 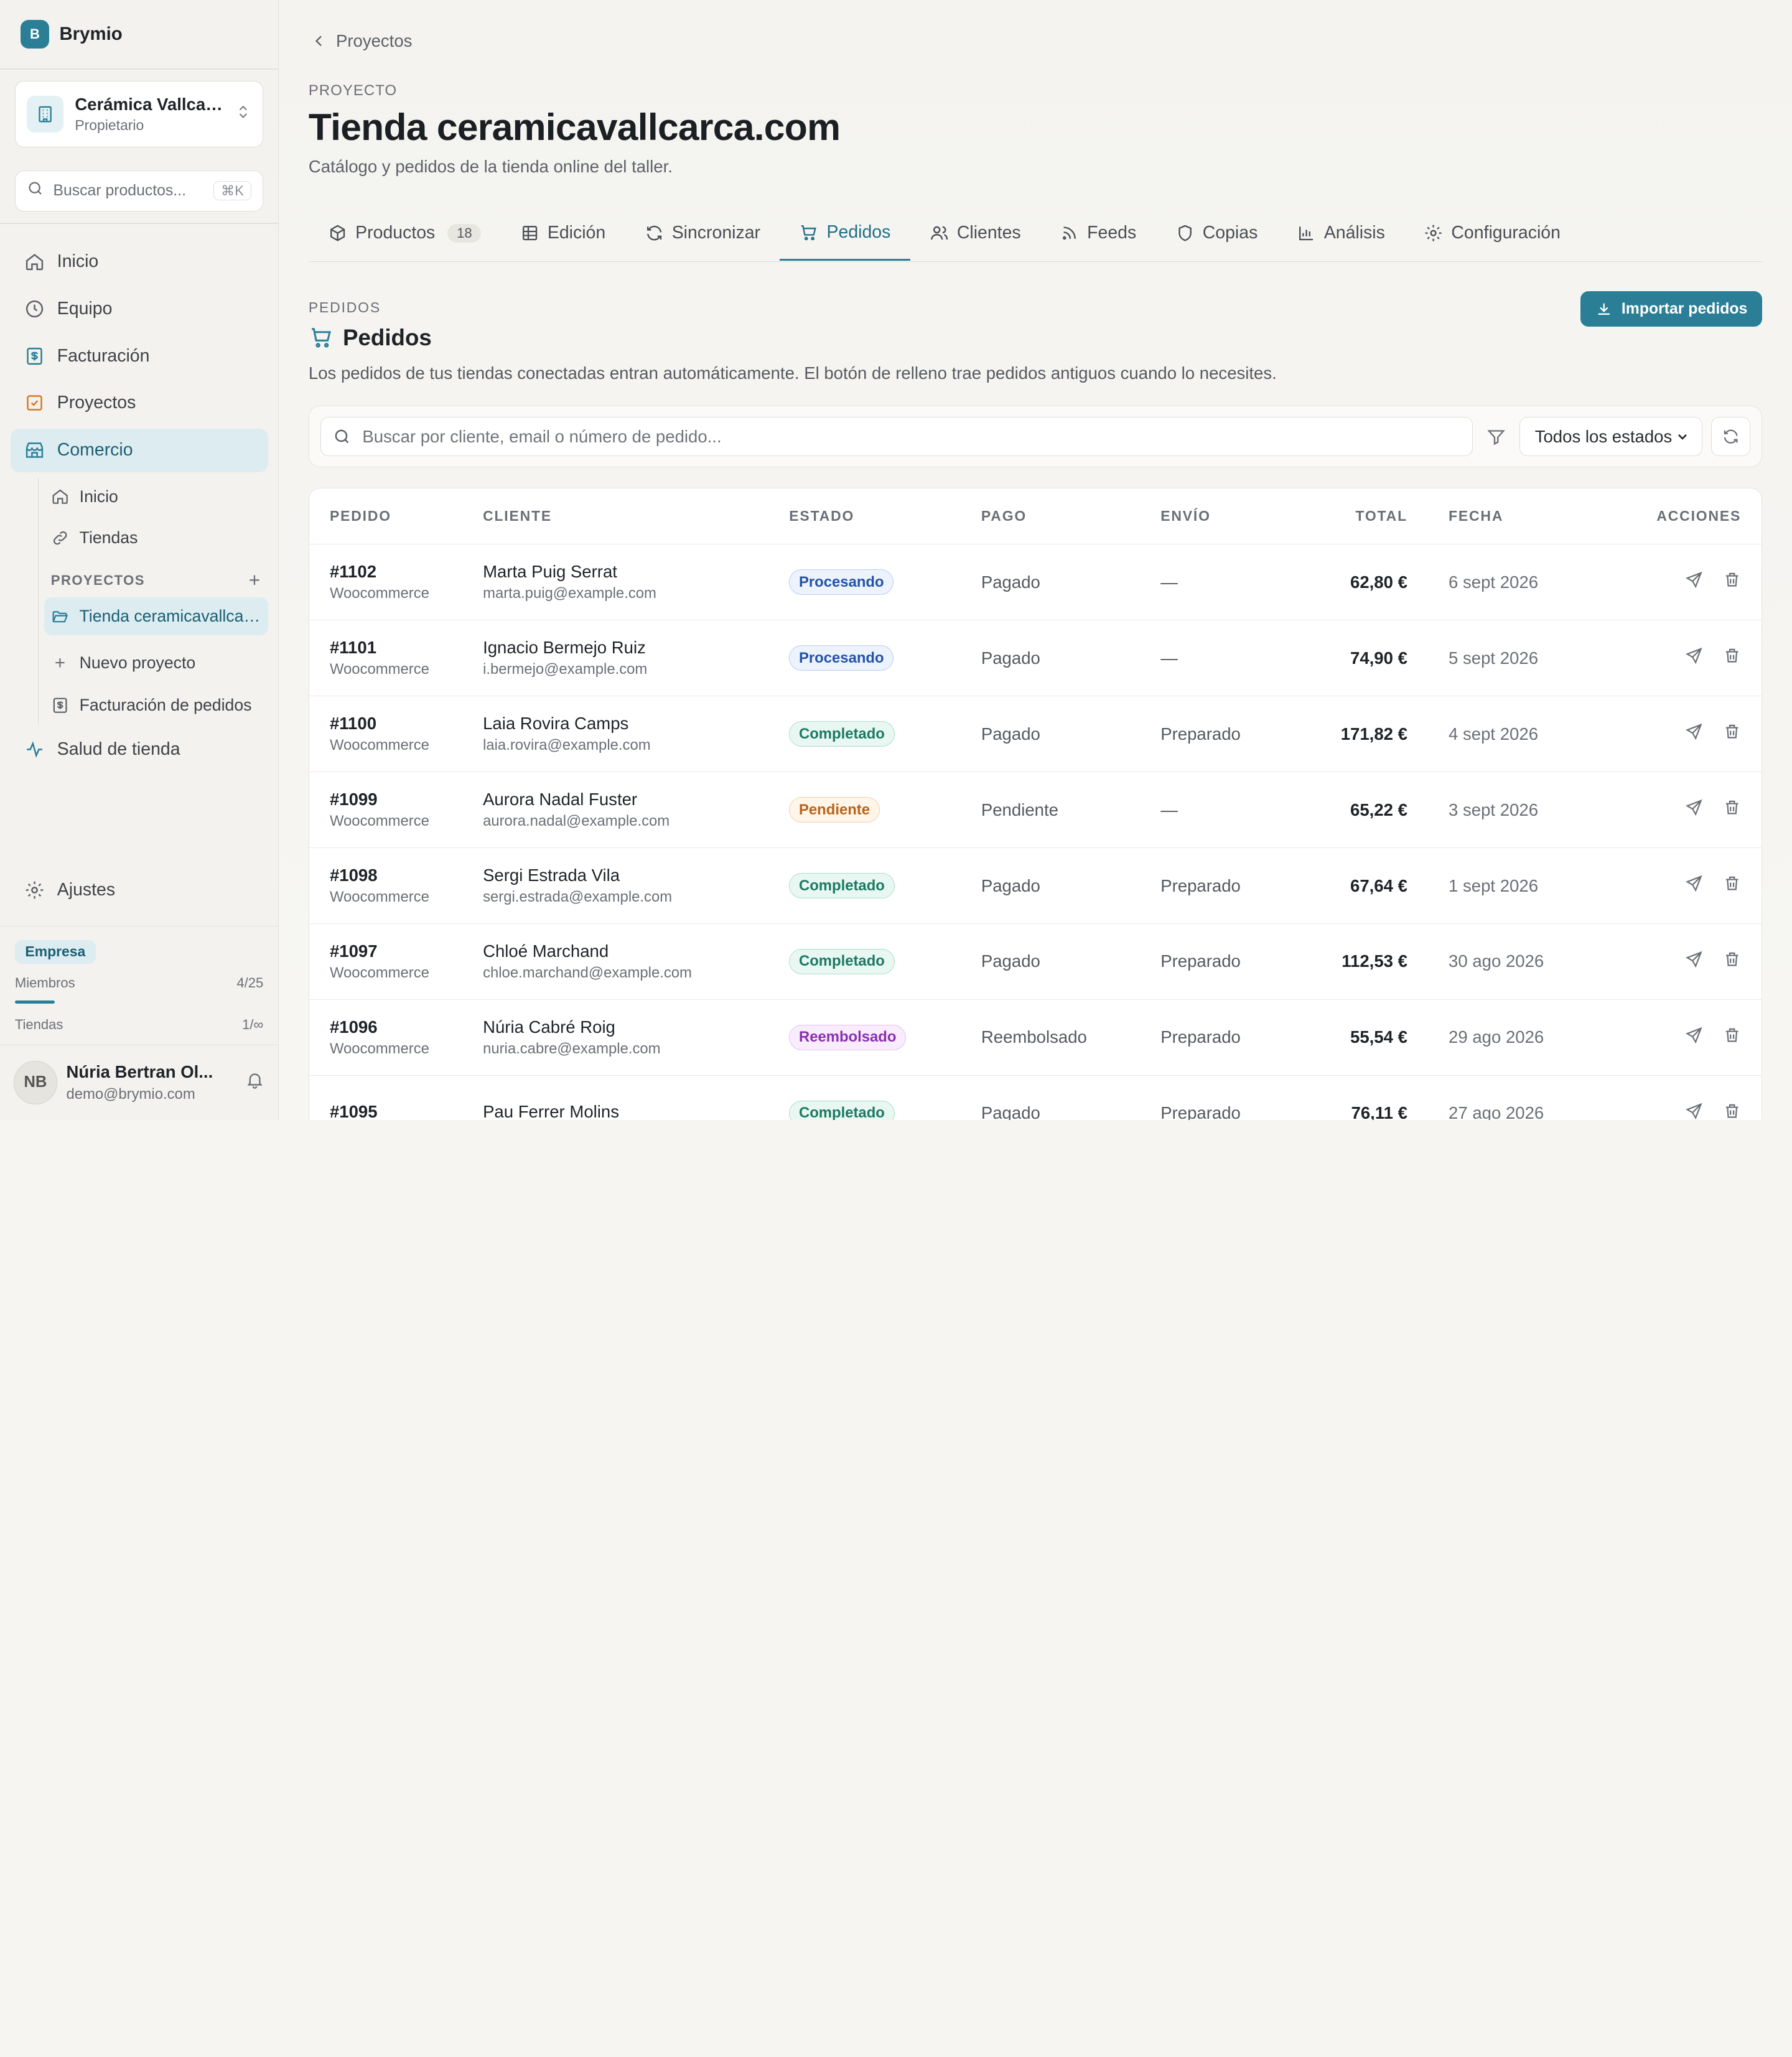 I want to click on status-filter-select: Todos los estados, so click(x=1610, y=436).